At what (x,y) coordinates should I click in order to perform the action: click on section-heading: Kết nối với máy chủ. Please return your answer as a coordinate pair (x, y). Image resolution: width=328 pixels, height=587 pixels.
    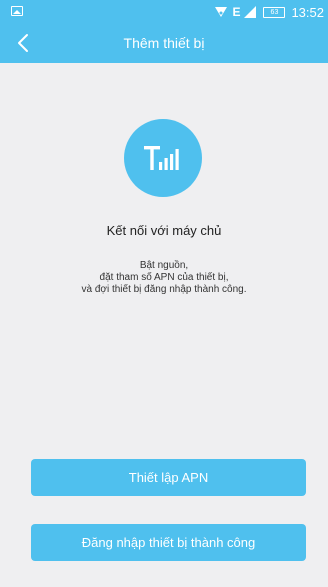
    Looking at the image, I should click on (164, 230).